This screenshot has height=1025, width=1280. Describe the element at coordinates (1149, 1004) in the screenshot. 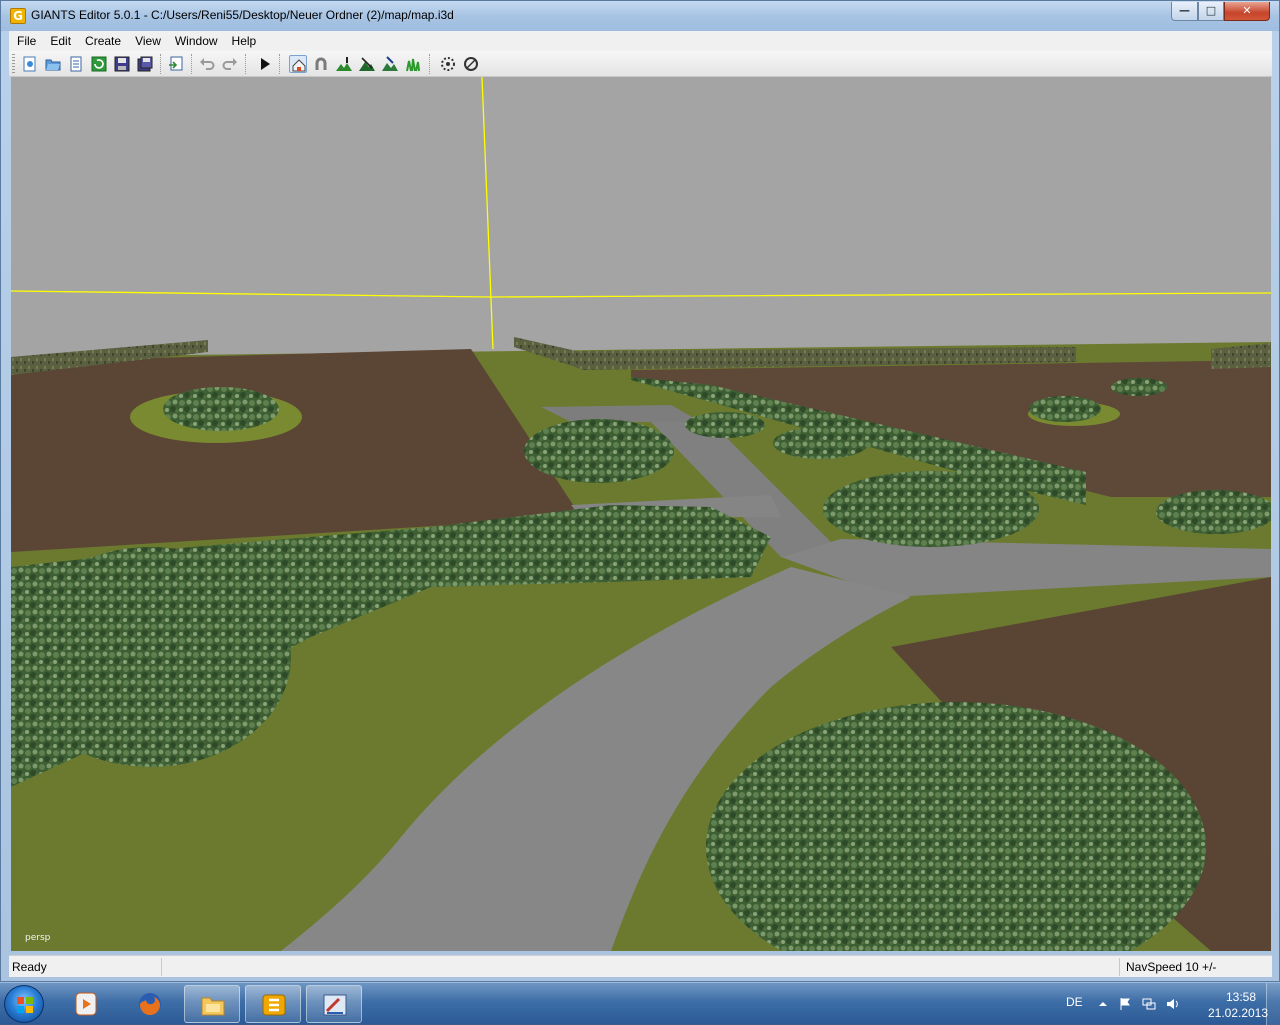

I see `network-icon` at that location.